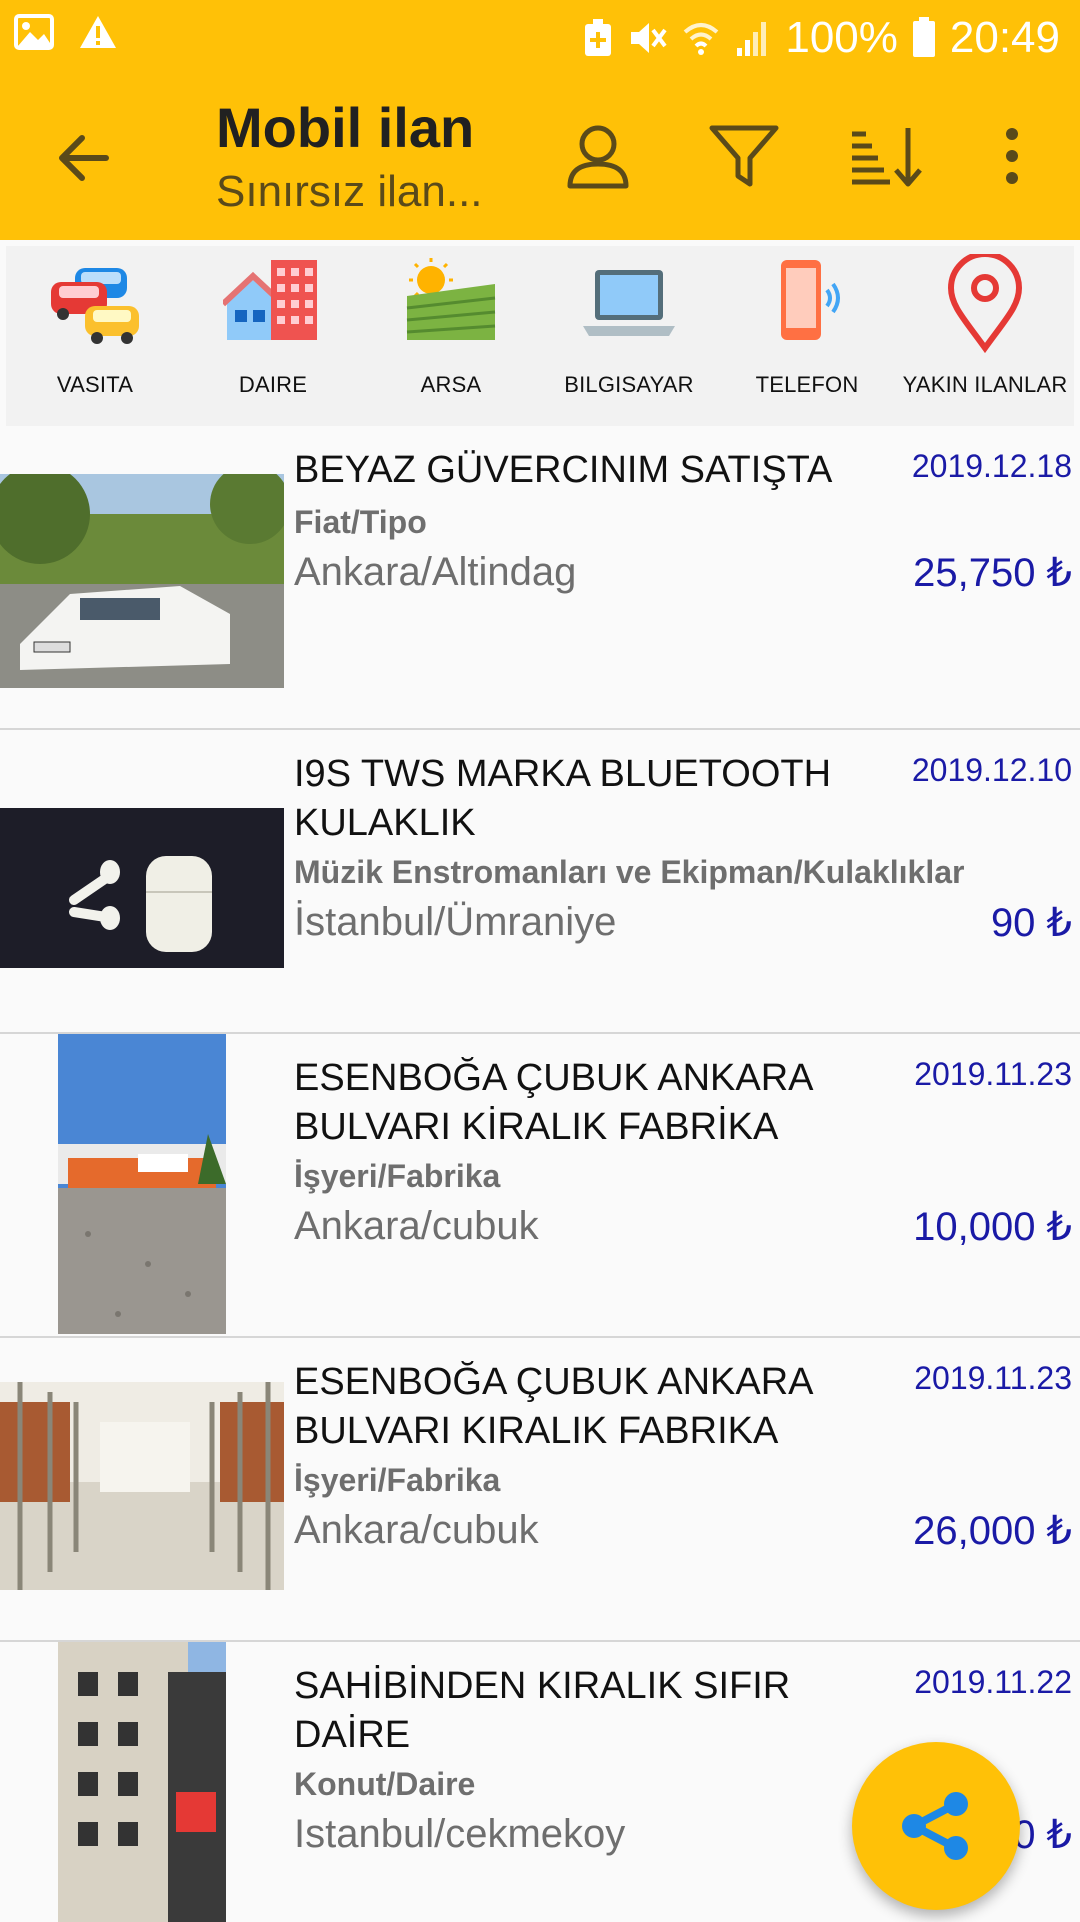  Describe the element at coordinates (542, 1710) in the screenshot. I see `listing-title: SAHİBİNDEN KIRALIK SIFIR DAİRE` at that location.